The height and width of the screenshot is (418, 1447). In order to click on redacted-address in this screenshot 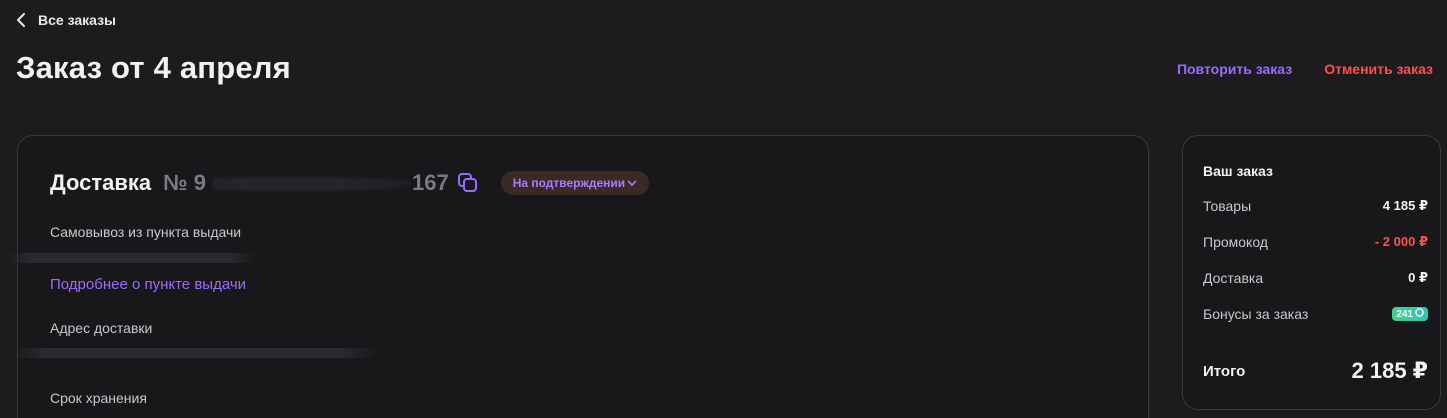, I will do `click(193, 353)`.